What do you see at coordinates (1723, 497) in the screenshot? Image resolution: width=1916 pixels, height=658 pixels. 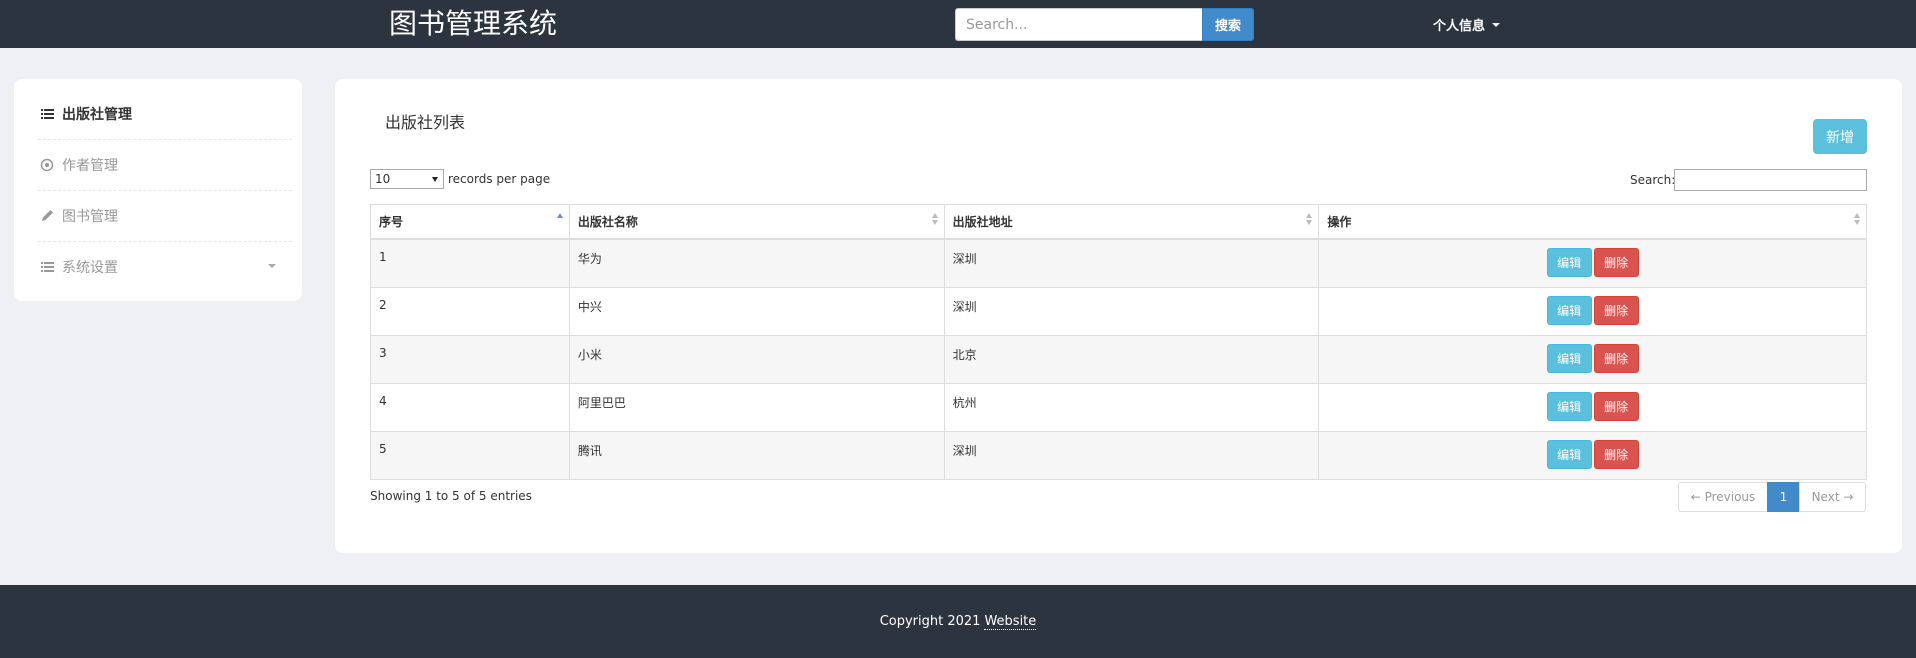 I see `previous-page-button: ← Previous` at bounding box center [1723, 497].